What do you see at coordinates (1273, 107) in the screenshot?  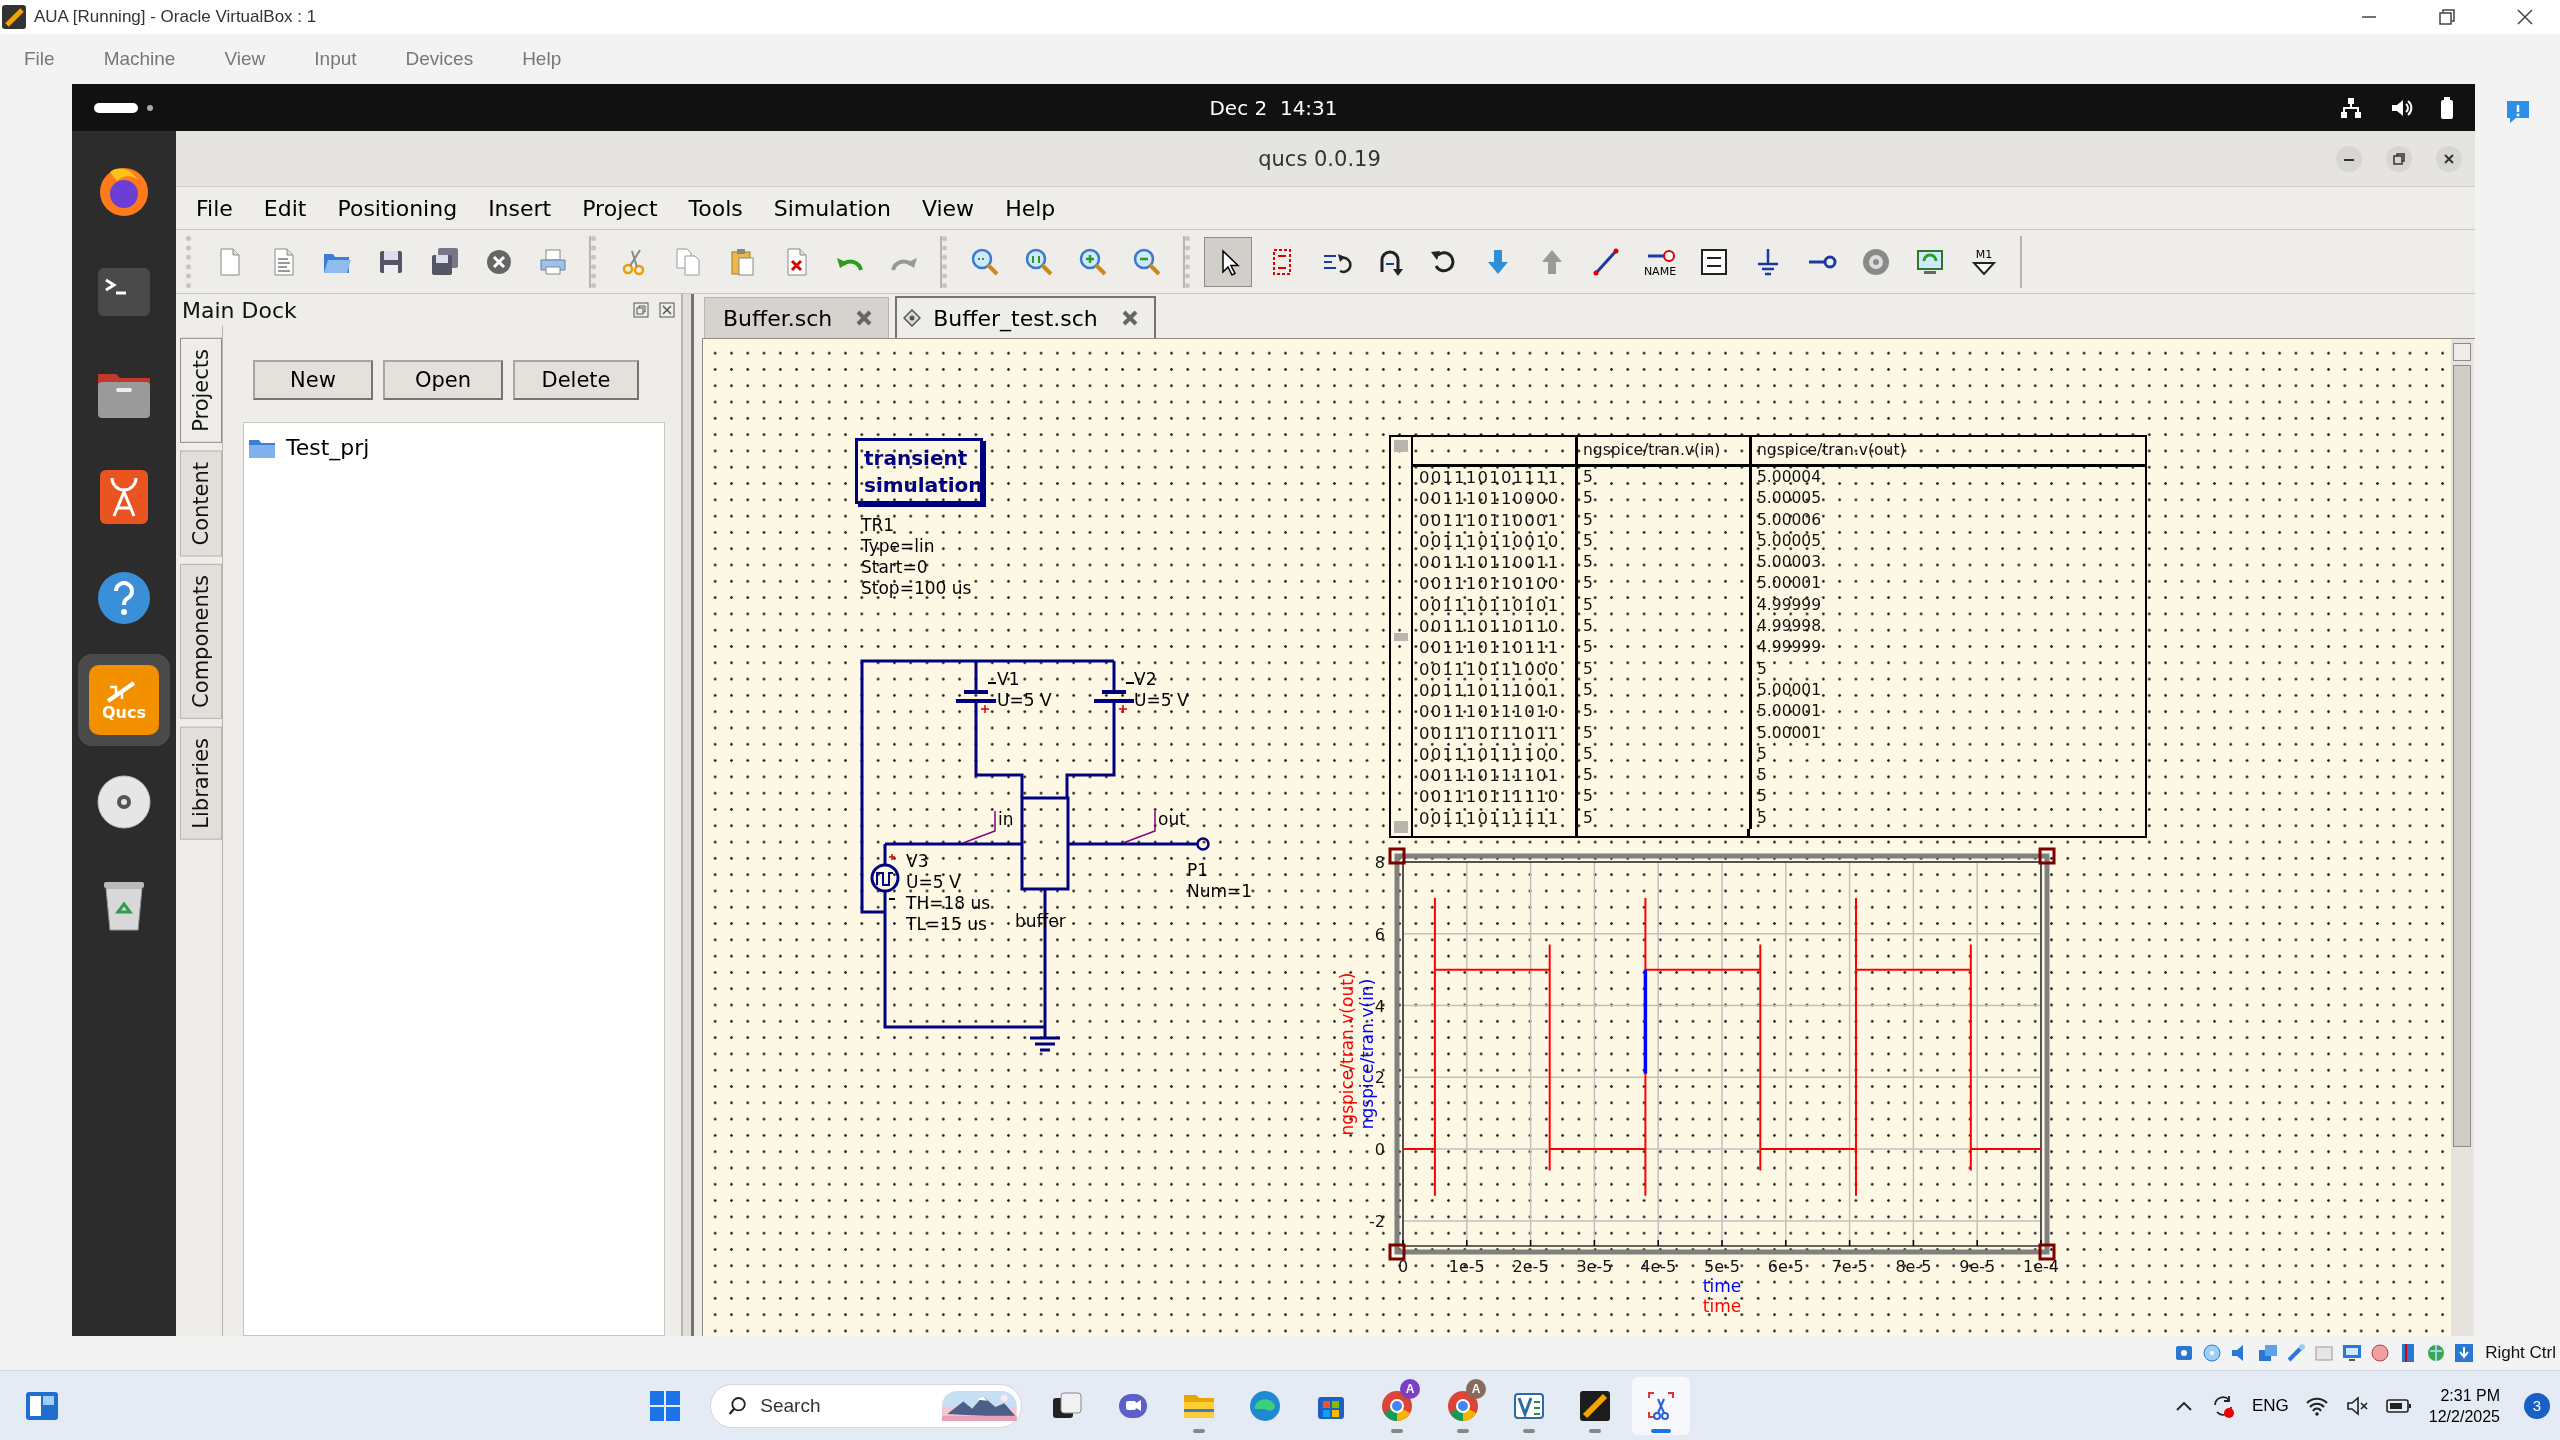 I see `clock: Dec 2 14:31` at bounding box center [1273, 107].